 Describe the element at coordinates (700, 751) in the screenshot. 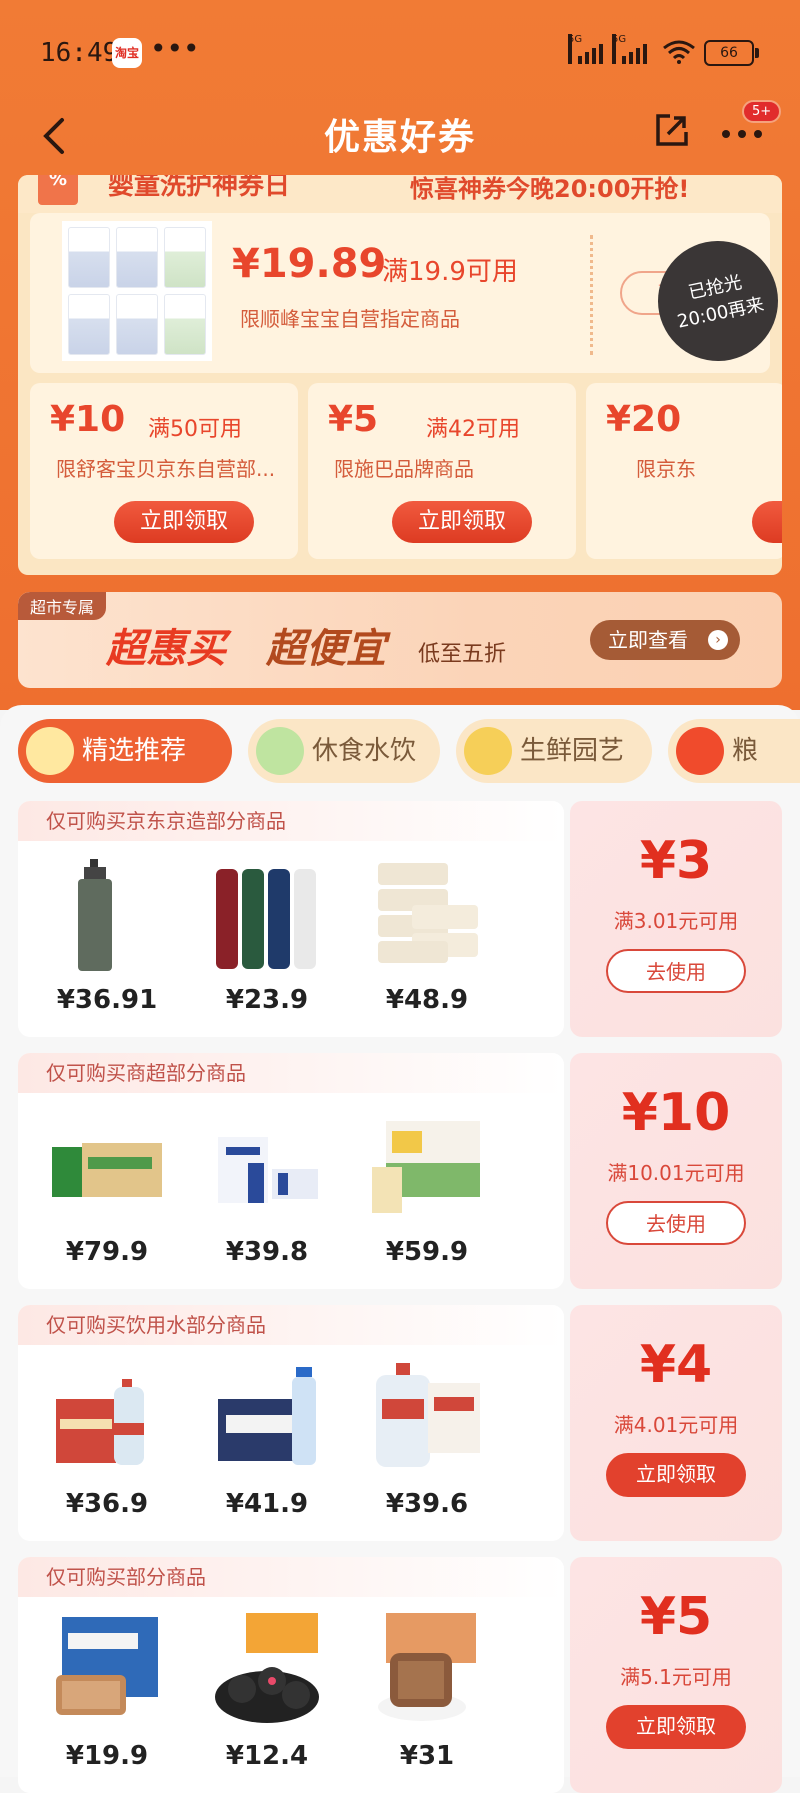

I see `grain-icon` at that location.